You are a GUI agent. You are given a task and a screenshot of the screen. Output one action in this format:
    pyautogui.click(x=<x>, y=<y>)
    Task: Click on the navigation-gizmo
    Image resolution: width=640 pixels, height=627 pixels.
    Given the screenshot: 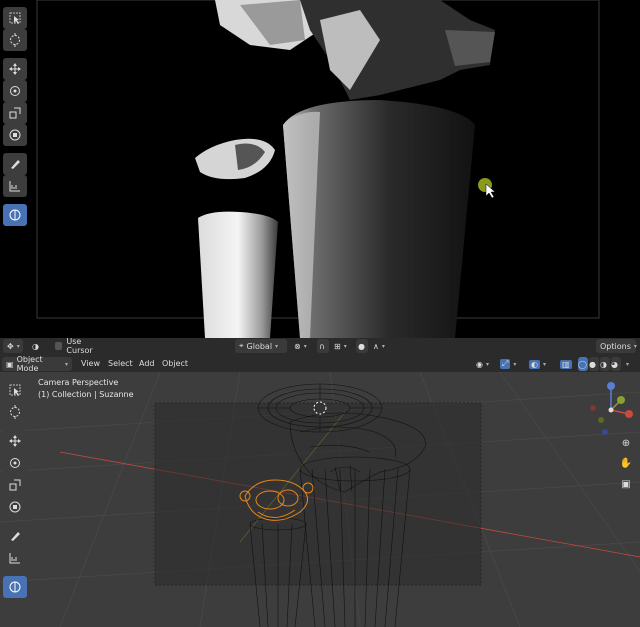 What is the action you would take?
    pyautogui.click(x=611, y=409)
    